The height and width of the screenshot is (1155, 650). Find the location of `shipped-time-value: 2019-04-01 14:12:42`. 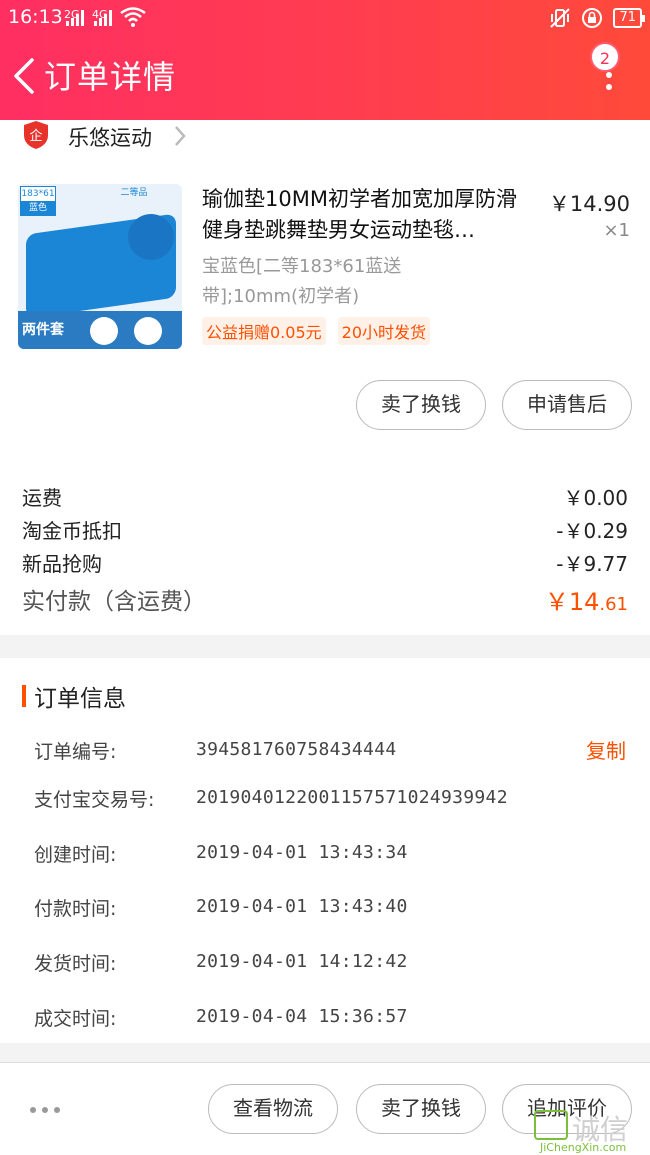

shipped-time-value: 2019-04-01 14:12:42 is located at coordinates (302, 961).